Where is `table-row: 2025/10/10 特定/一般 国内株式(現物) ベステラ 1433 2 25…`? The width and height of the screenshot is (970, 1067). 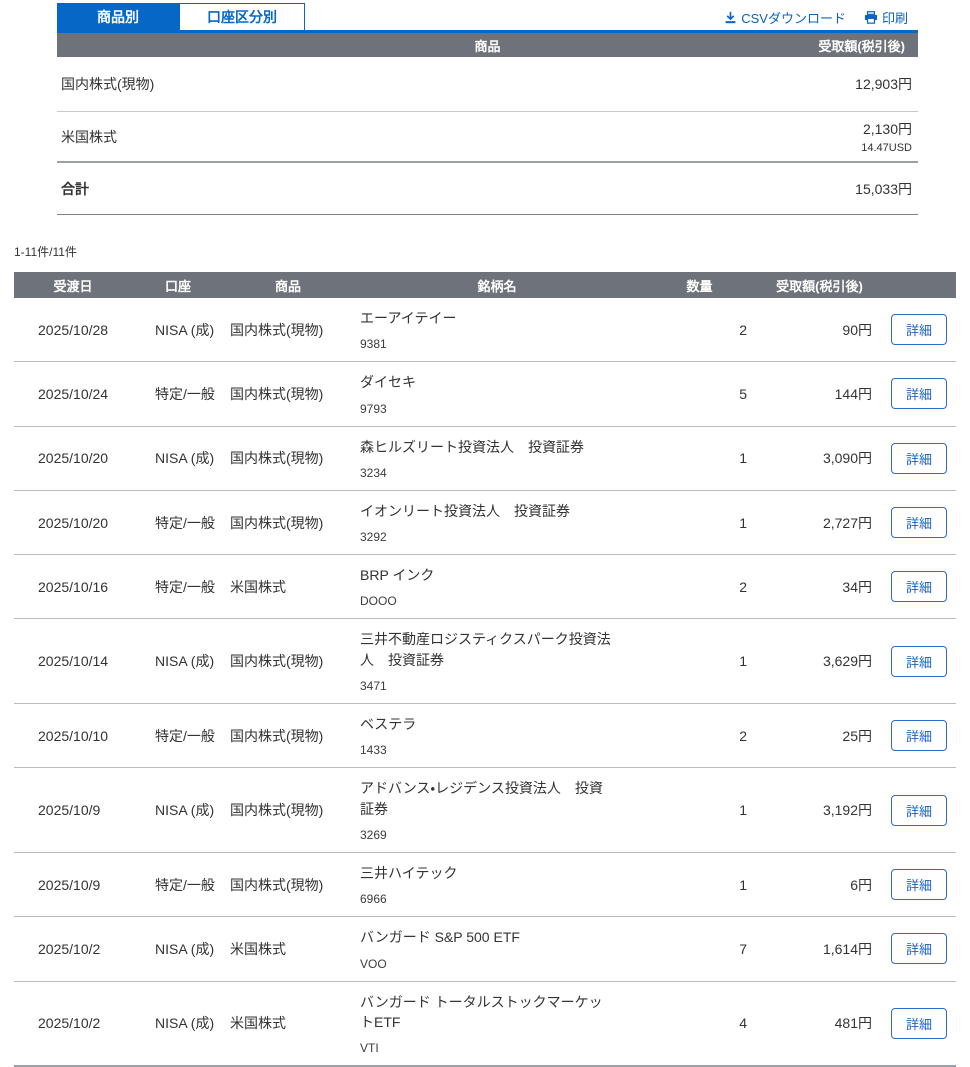
table-row: 2025/10/10 特定/一般 国内株式(現物) ベステラ 1433 2 25… is located at coordinates (485, 736).